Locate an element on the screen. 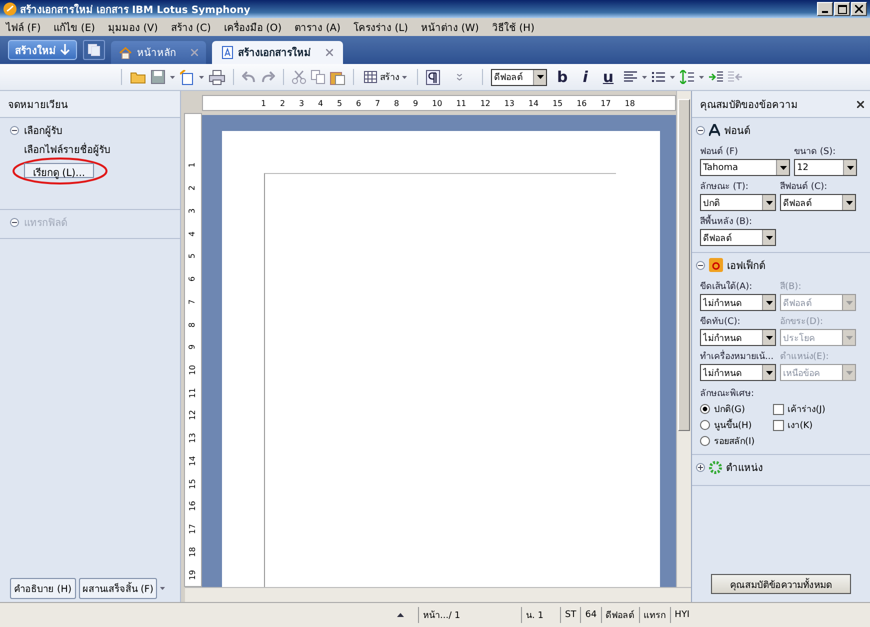 The width and height of the screenshot is (870, 627). menu-item: วิธีใช้ (H) is located at coordinates (513, 27).